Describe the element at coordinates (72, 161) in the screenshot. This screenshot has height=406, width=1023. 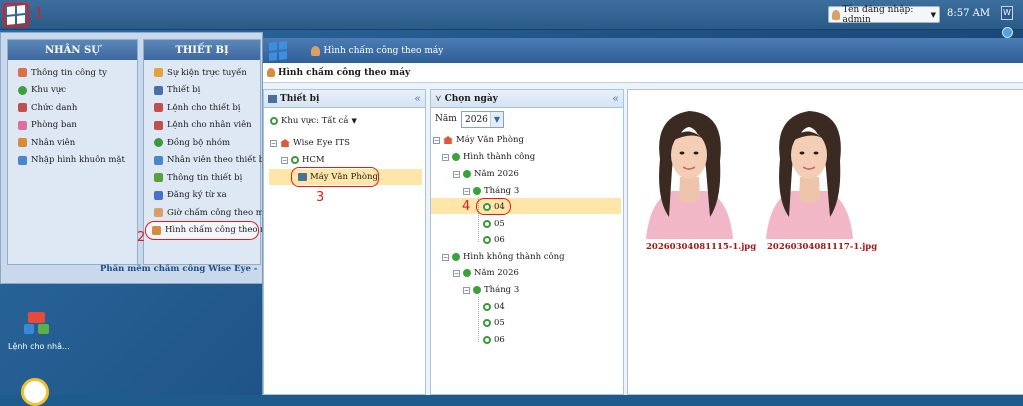
I see `menu-item-face-import: Nhập hình khuôn mặt` at that location.